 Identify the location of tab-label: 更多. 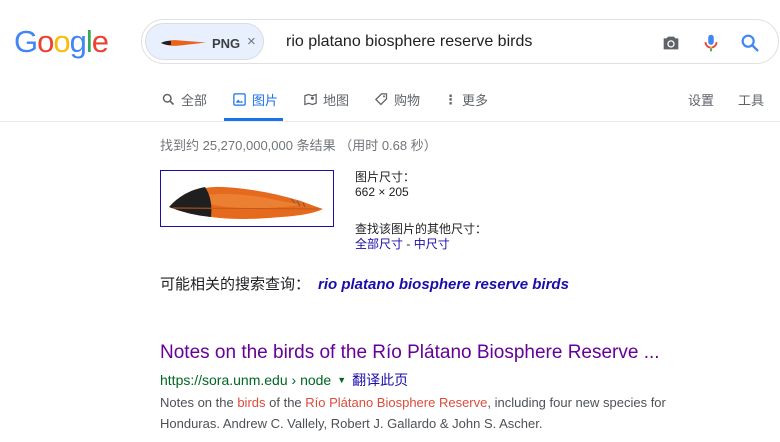
(475, 100).